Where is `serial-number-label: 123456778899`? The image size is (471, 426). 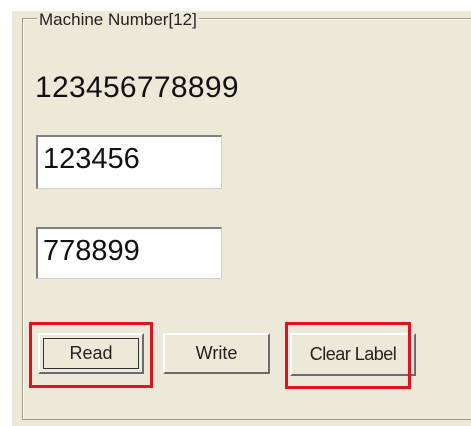 serial-number-label: 123456778899 is located at coordinates (137, 87).